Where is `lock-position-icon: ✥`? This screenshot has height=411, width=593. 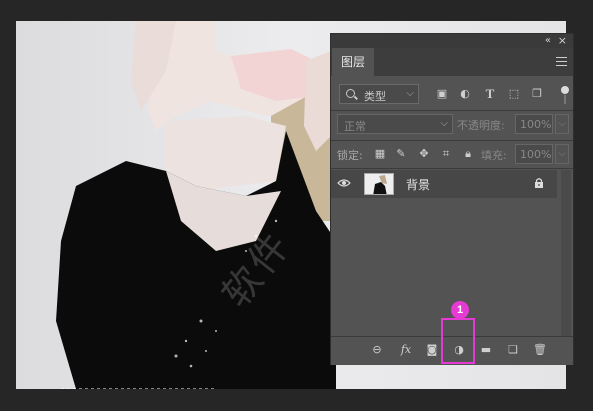 lock-position-icon: ✥ is located at coordinates (424, 154).